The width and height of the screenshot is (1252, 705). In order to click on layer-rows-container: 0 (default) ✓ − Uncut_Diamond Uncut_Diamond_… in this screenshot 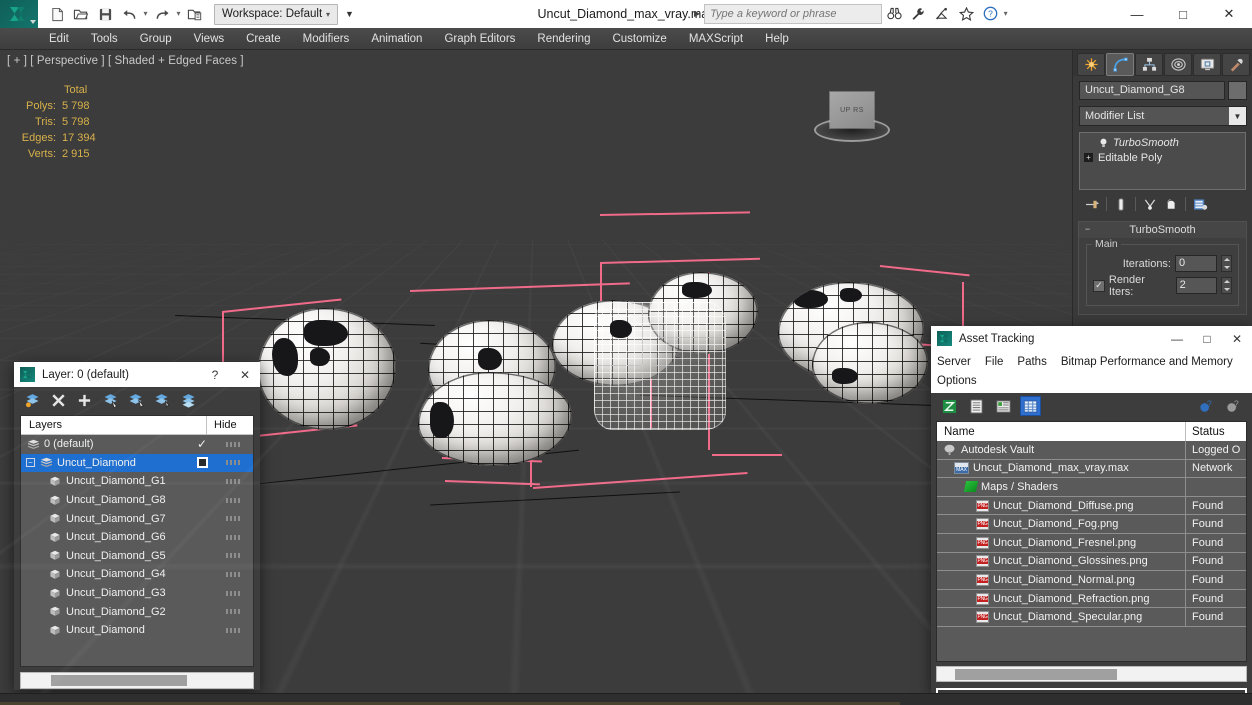, I will do `click(137, 550)`.